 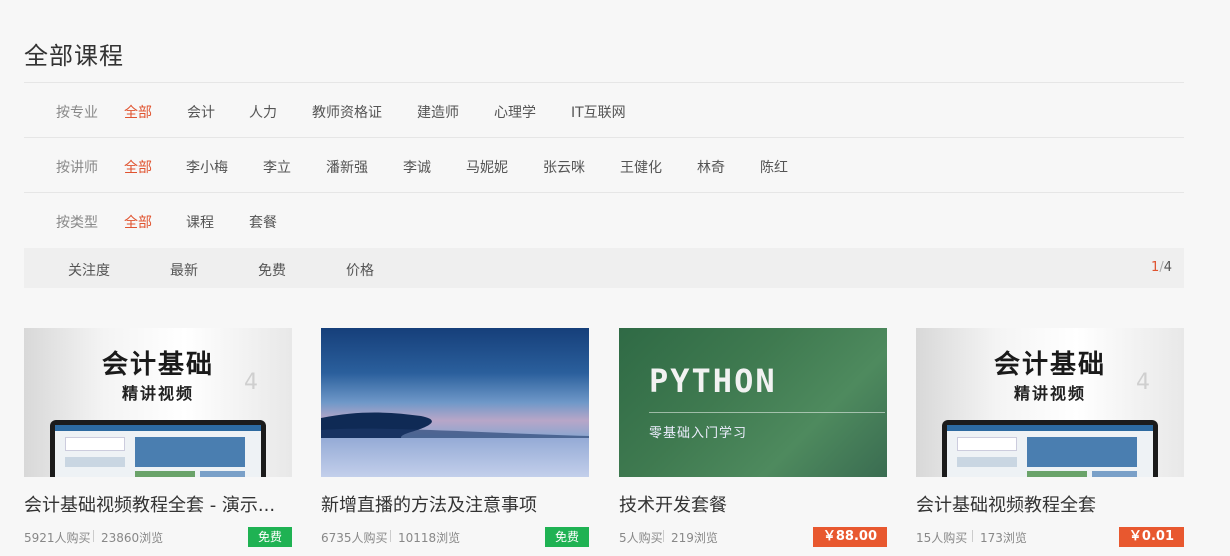 What do you see at coordinates (200, 222) in the screenshot?
I see `filter-option: 课程` at bounding box center [200, 222].